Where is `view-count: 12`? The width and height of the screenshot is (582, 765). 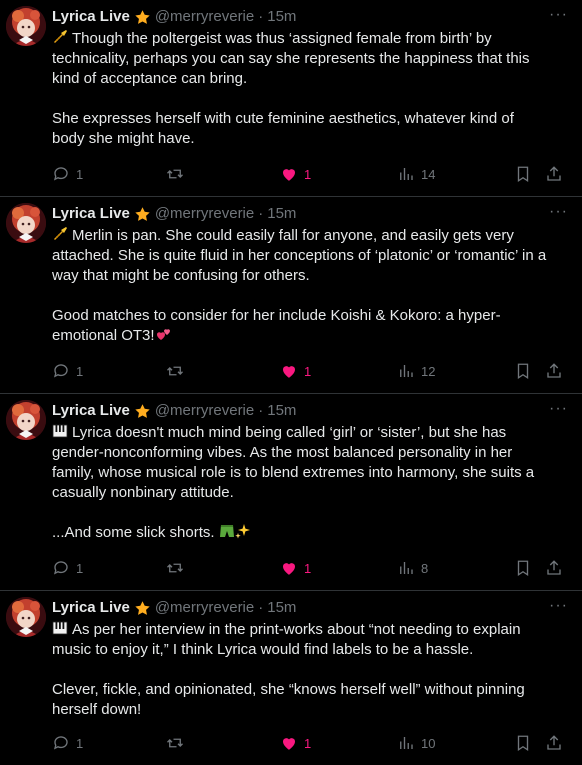 view-count: 12 is located at coordinates (428, 371).